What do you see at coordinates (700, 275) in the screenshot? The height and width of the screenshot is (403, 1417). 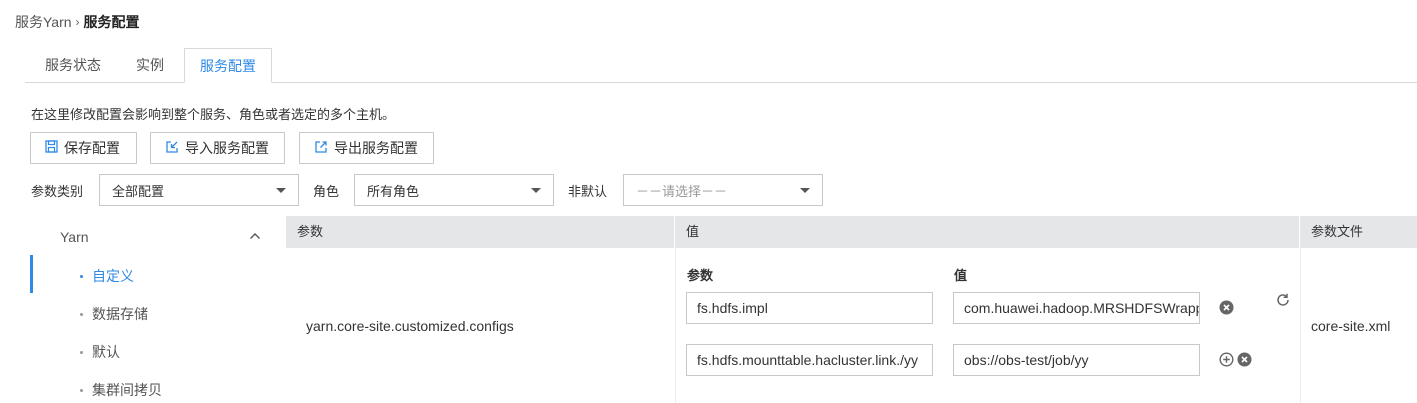 I see `sub-header-param: 参数` at bounding box center [700, 275].